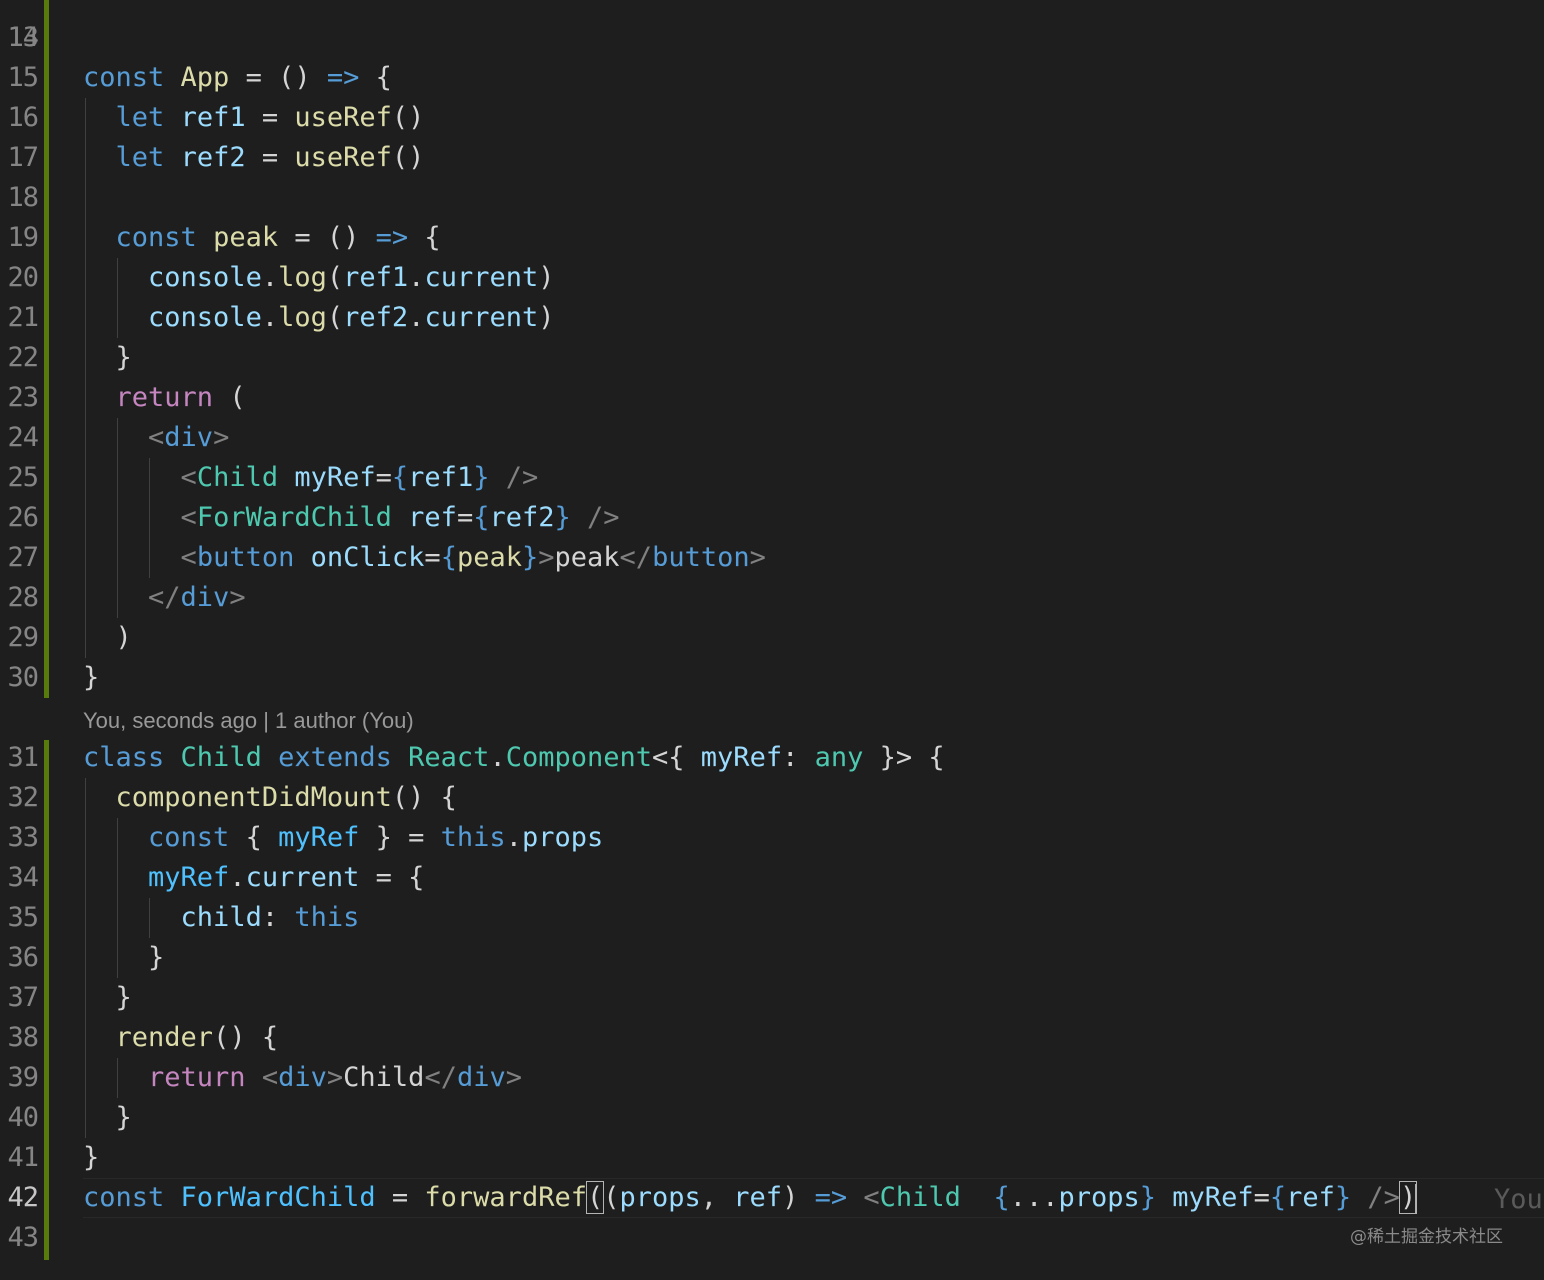  I want to click on code-line-34: 34 myRef.current = {, so click(772, 878).